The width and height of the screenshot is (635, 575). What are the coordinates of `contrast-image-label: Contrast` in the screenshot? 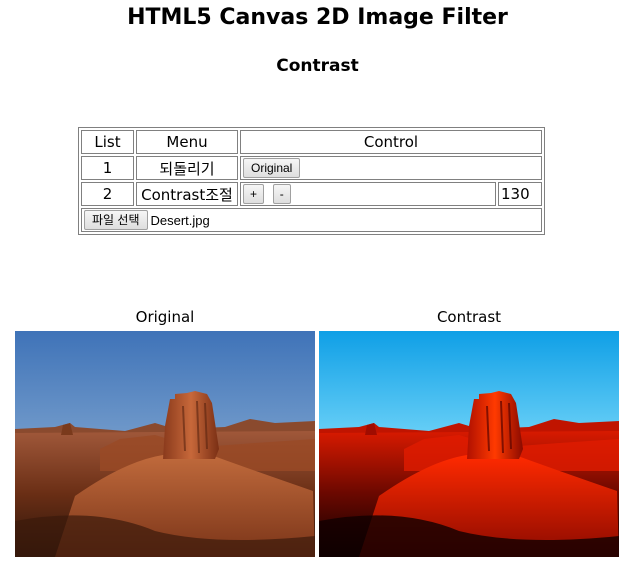 It's located at (469, 317).